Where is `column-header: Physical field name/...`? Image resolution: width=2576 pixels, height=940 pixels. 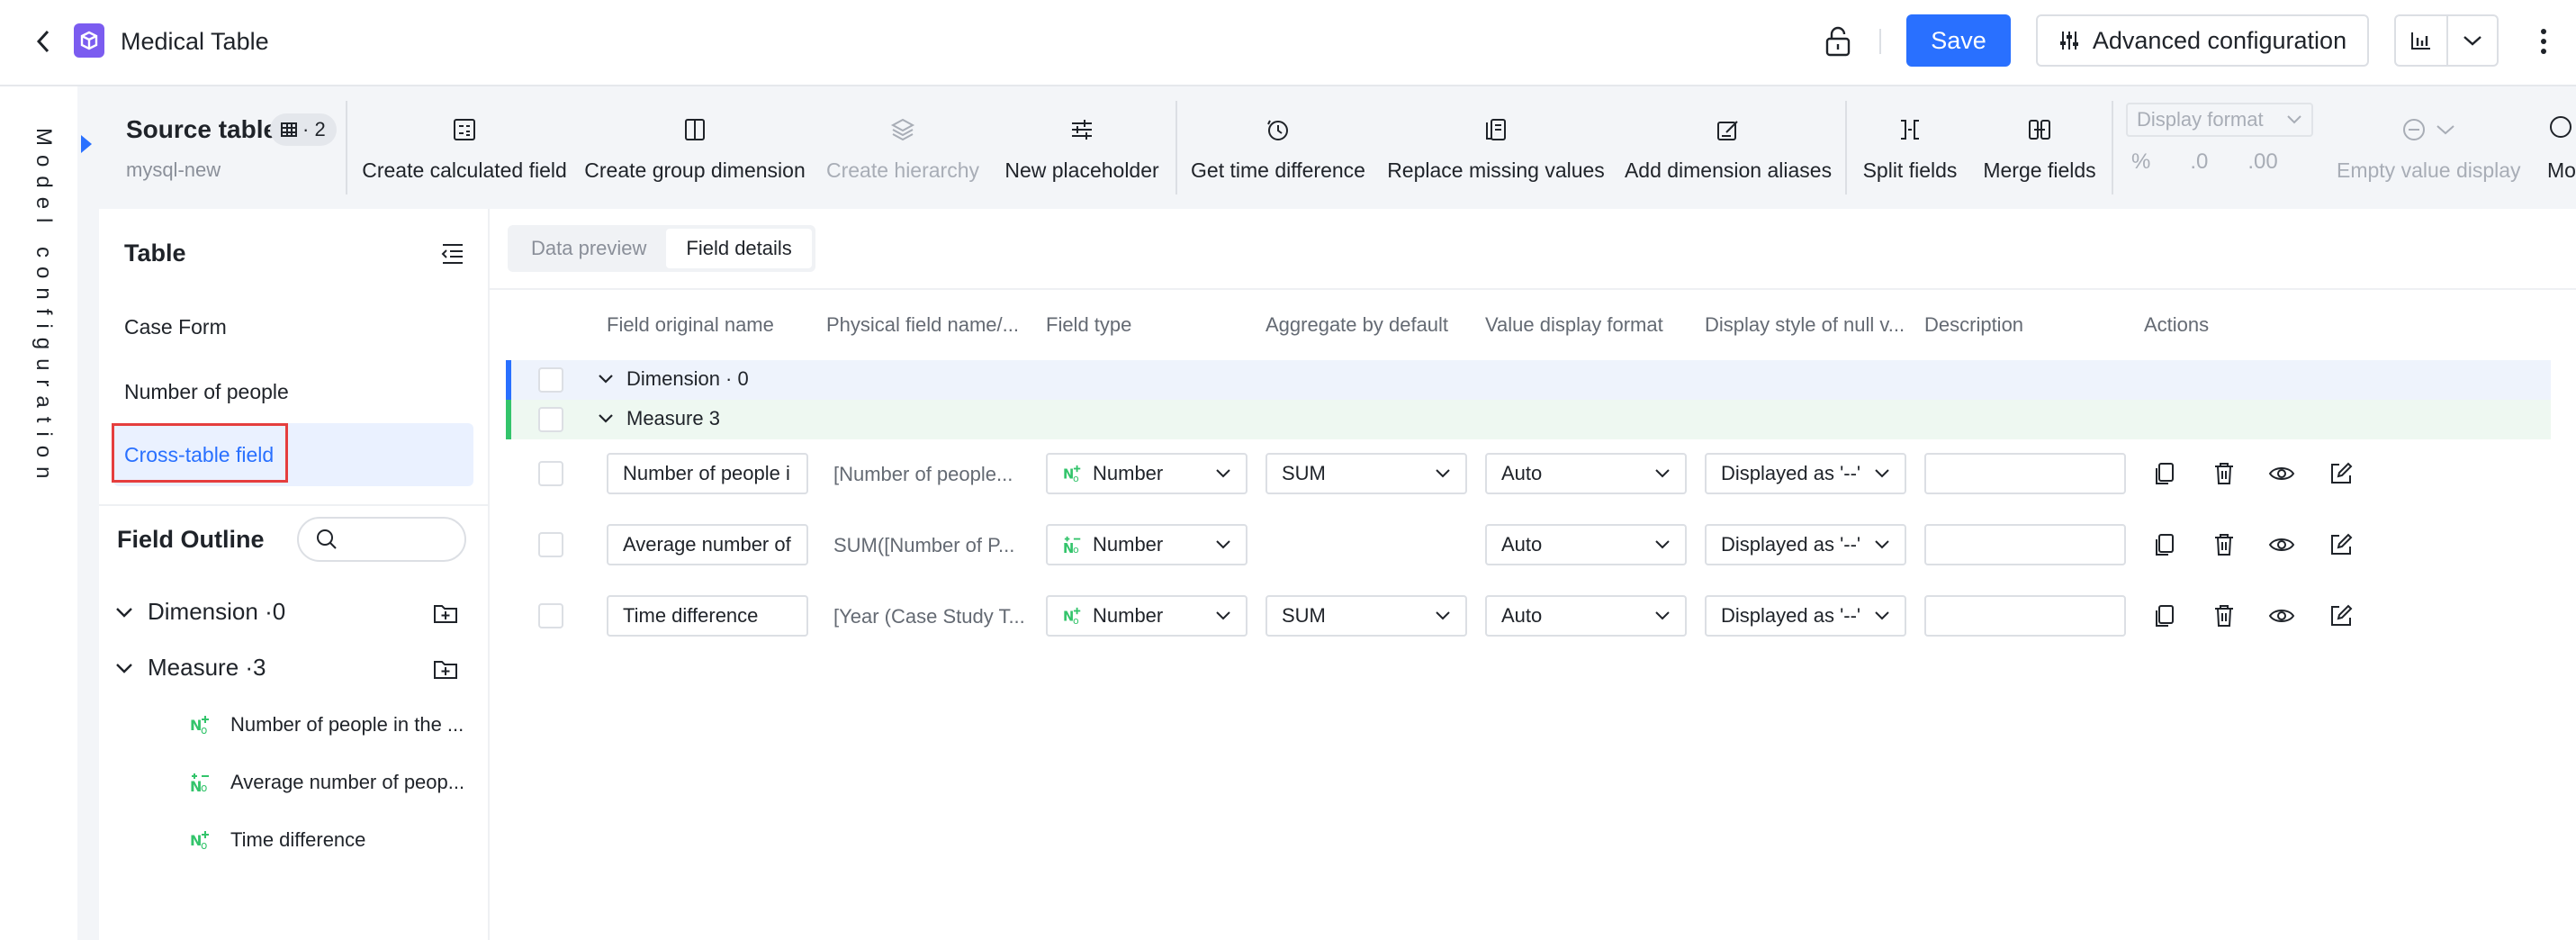
column-header: Physical field name/... is located at coordinates (922, 324).